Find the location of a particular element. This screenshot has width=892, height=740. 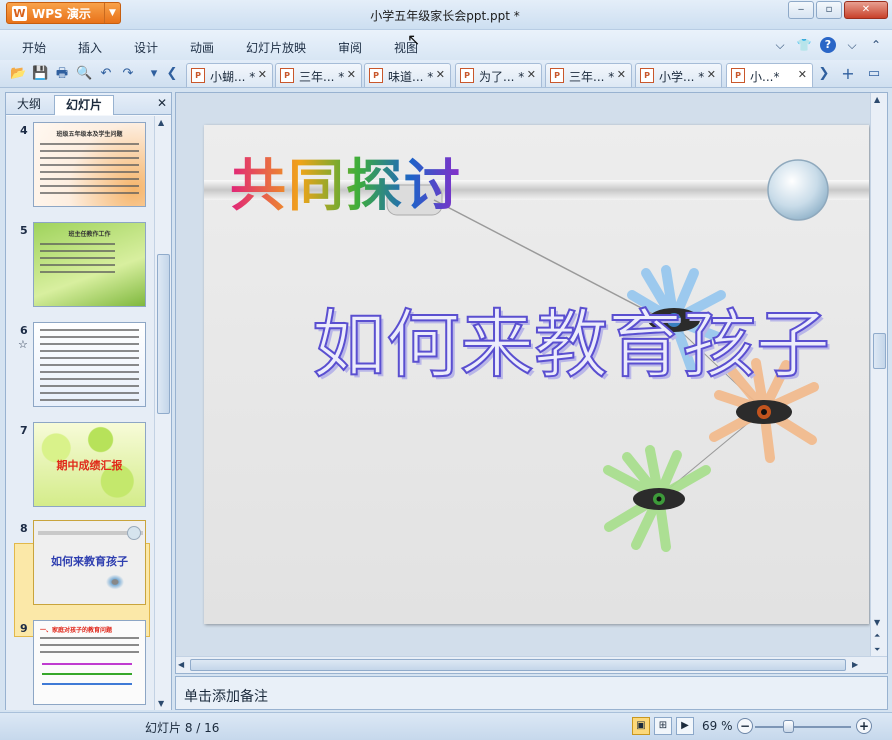

minimize-button: ‒ is located at coordinates (801, 10).